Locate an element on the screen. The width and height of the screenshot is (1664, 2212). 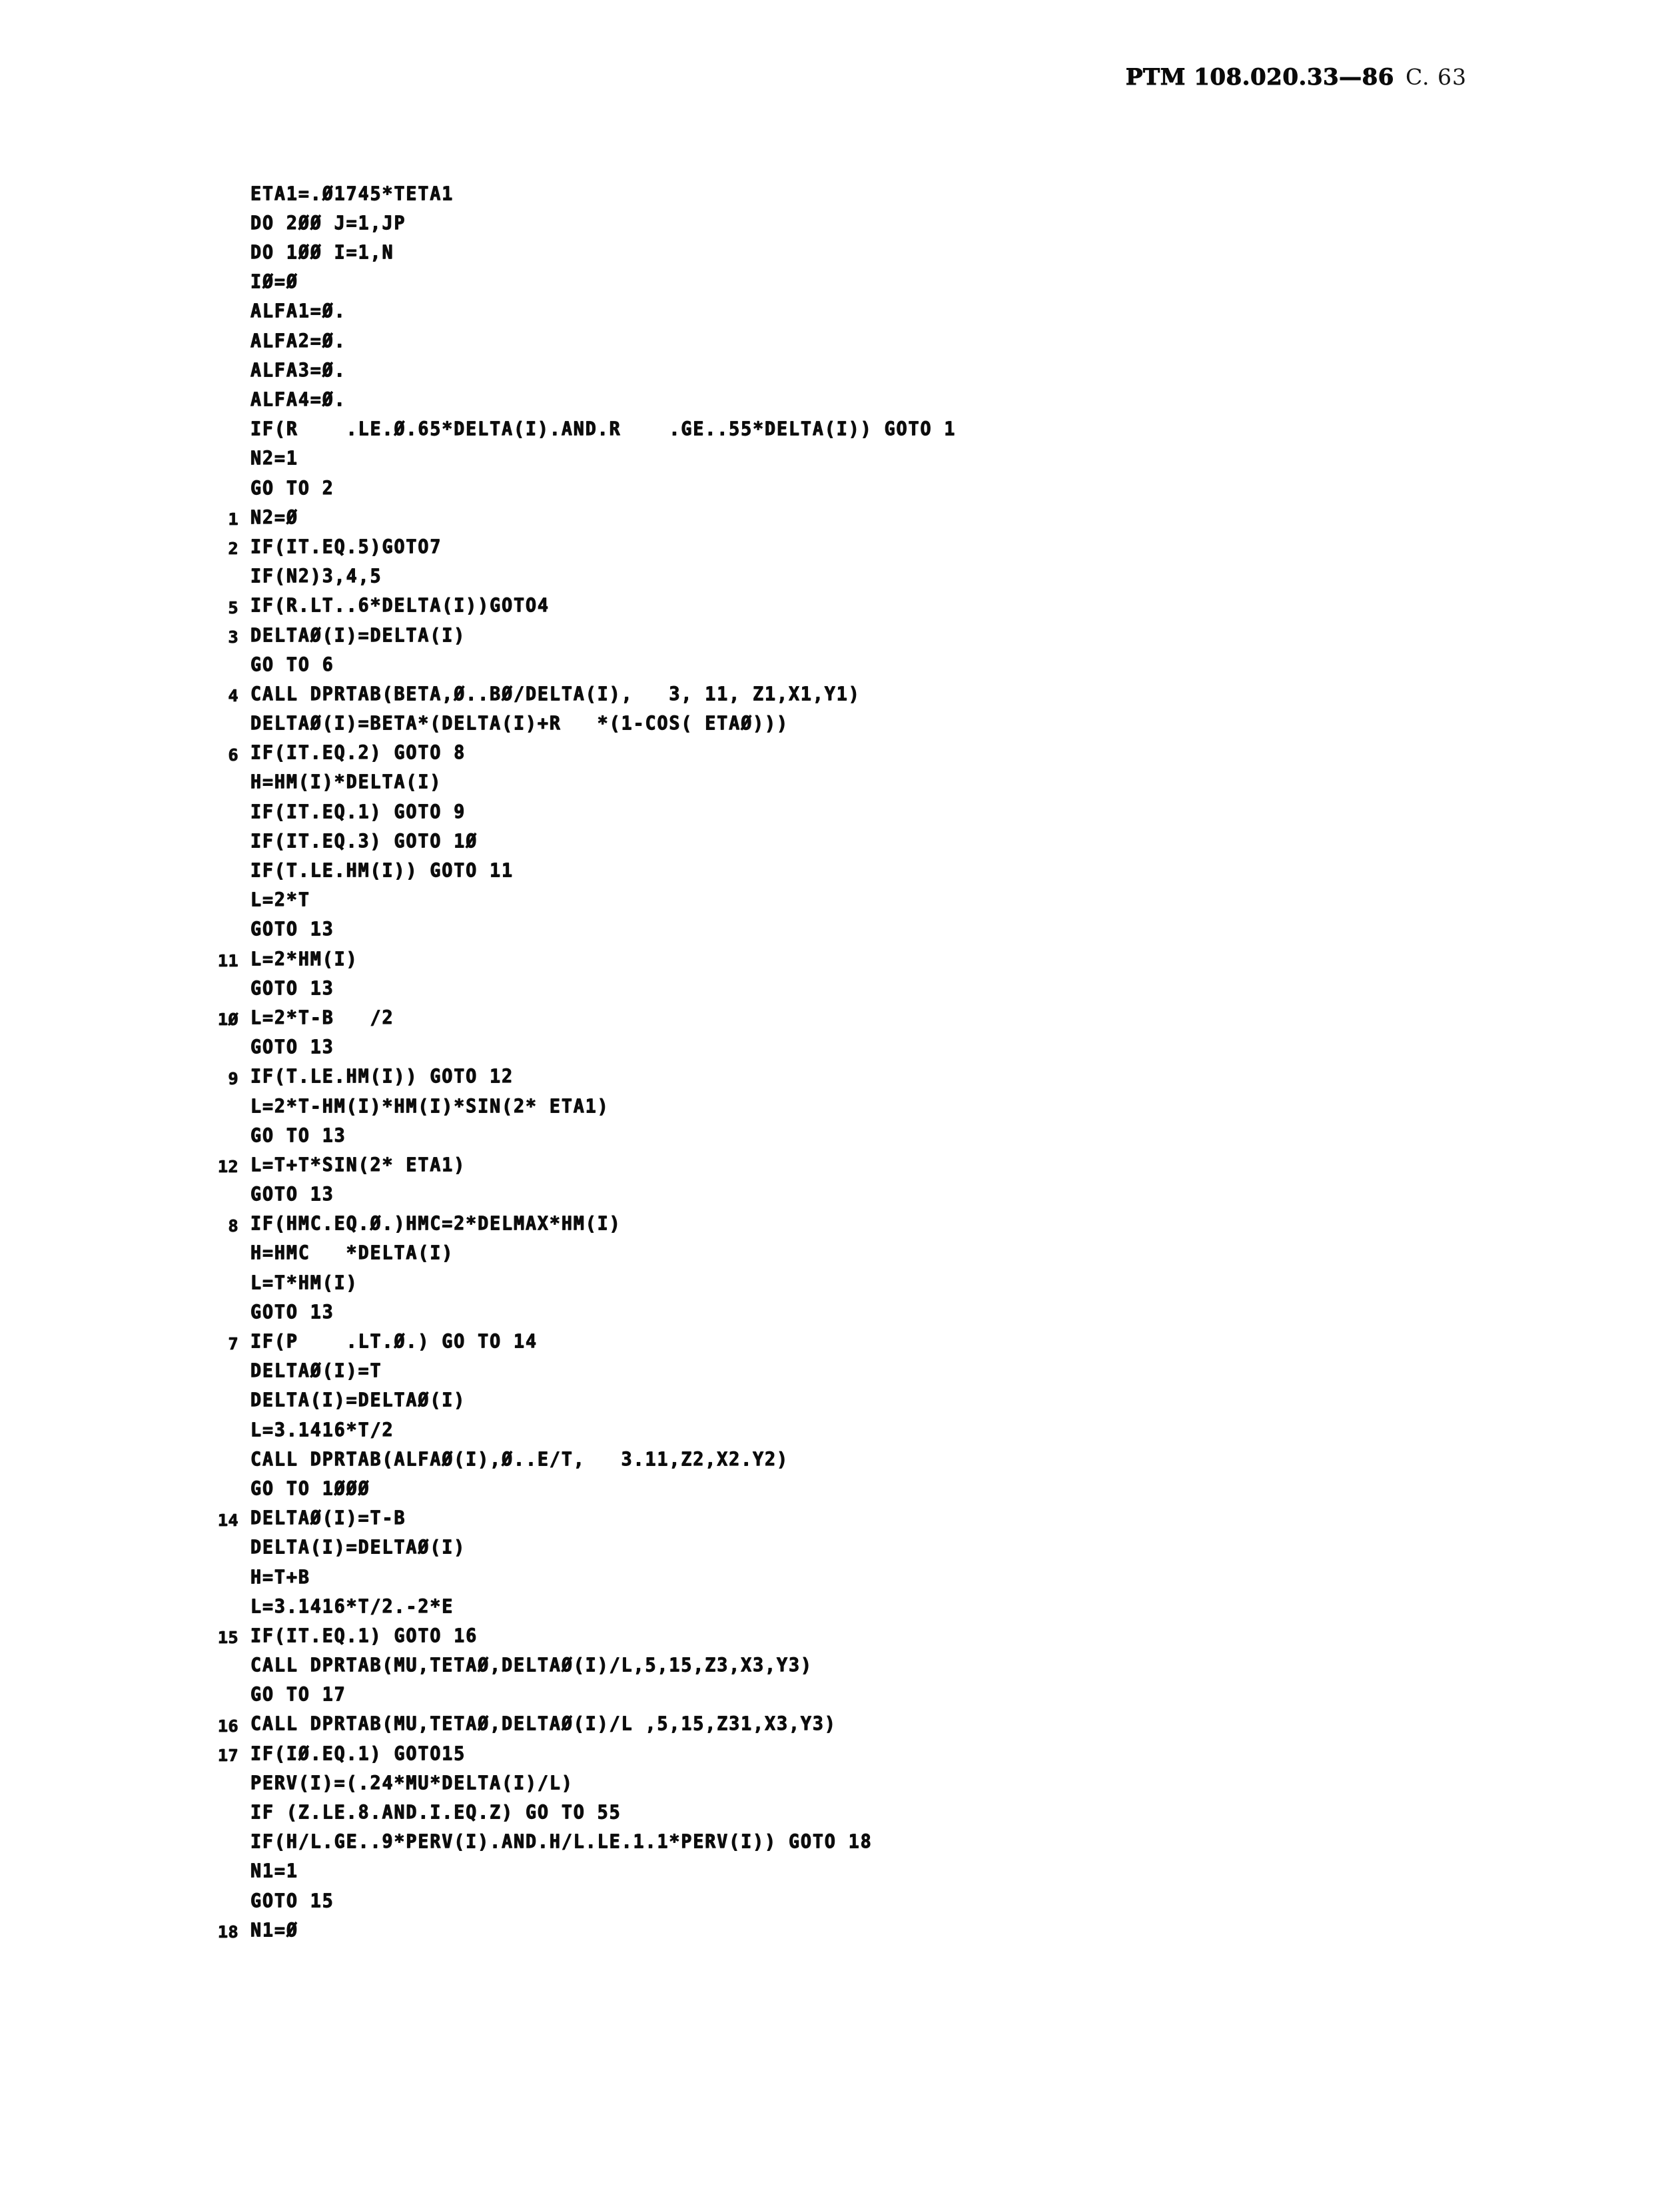
code-line: GO TO 17 is located at coordinates (858, 1691).